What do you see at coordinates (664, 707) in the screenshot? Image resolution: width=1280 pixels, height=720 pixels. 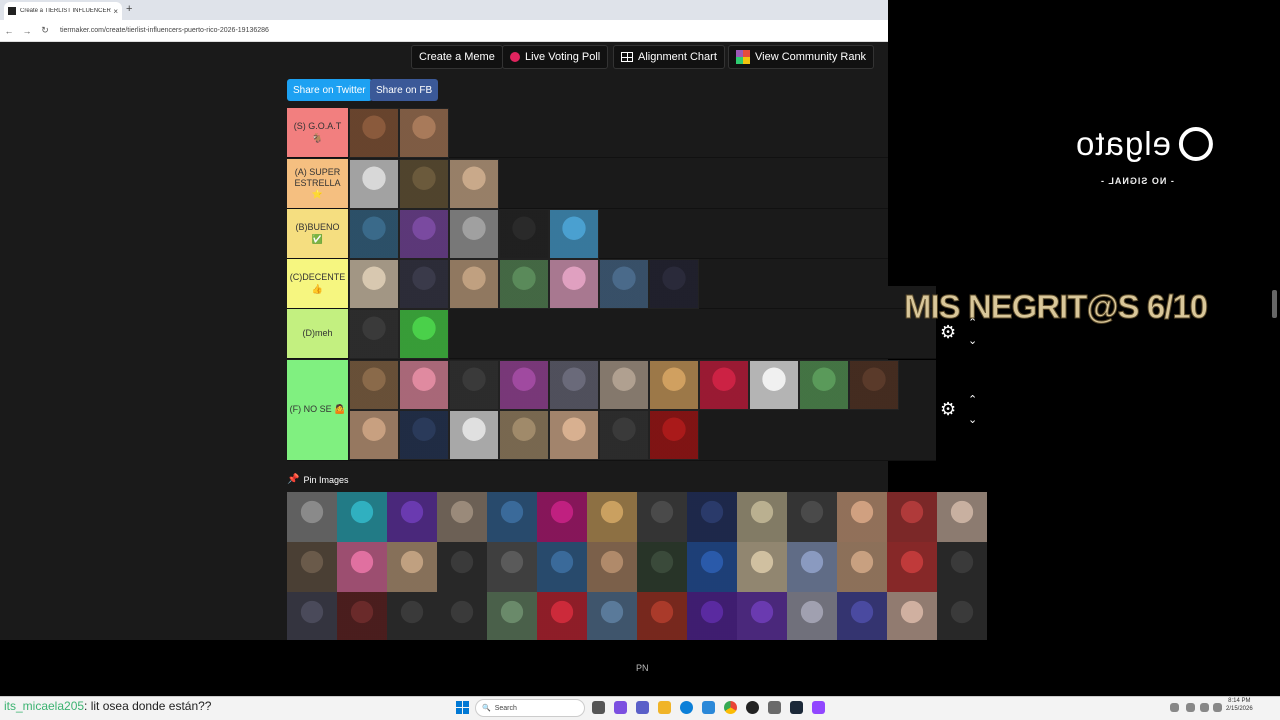 I see `file-explorer-icon` at bounding box center [664, 707].